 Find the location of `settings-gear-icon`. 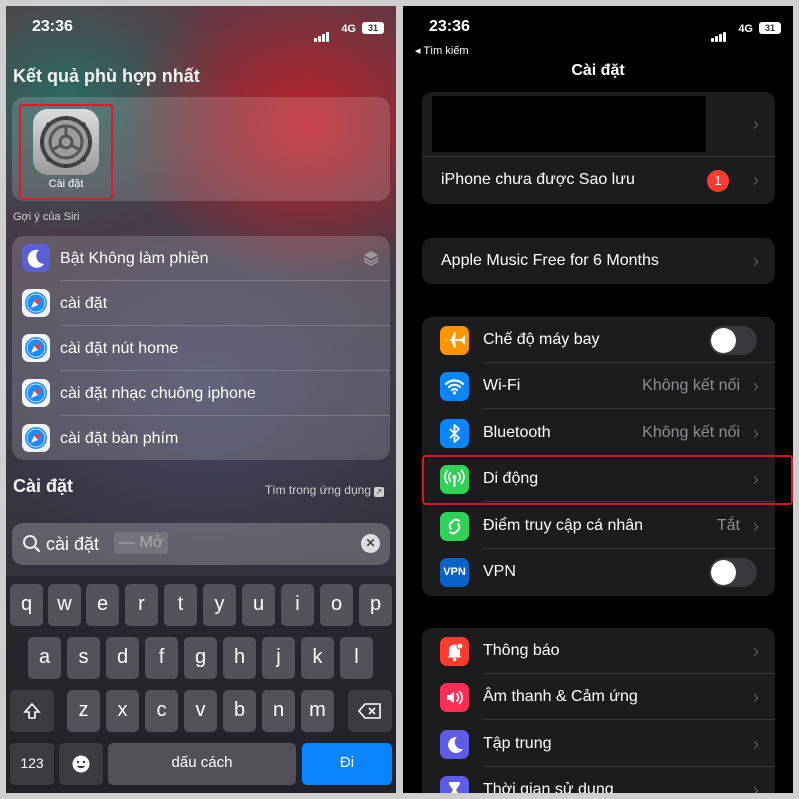

settings-gear-icon is located at coordinates (66, 142).